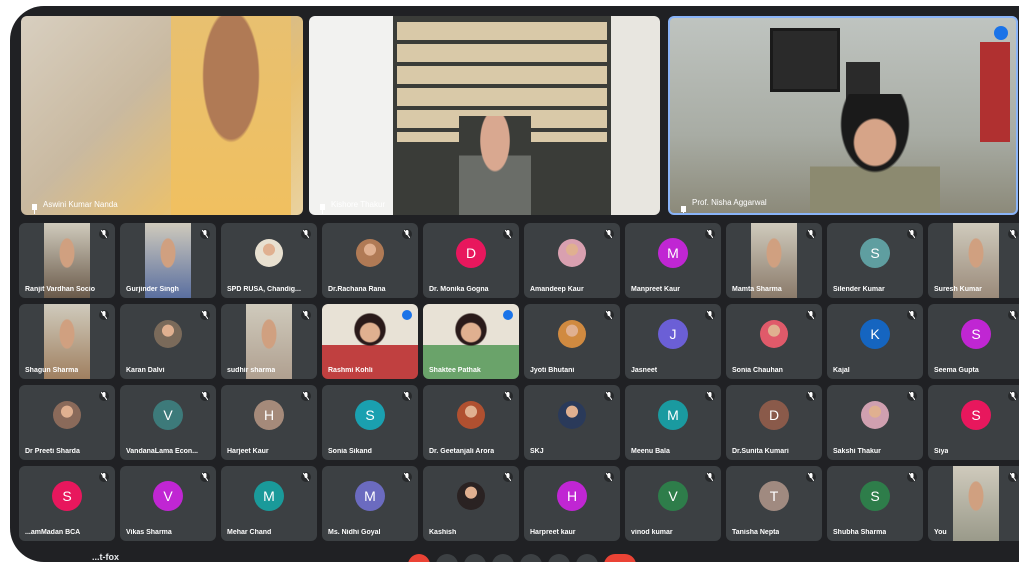  Describe the element at coordinates (419, 558) in the screenshot. I see `mic-button` at that location.